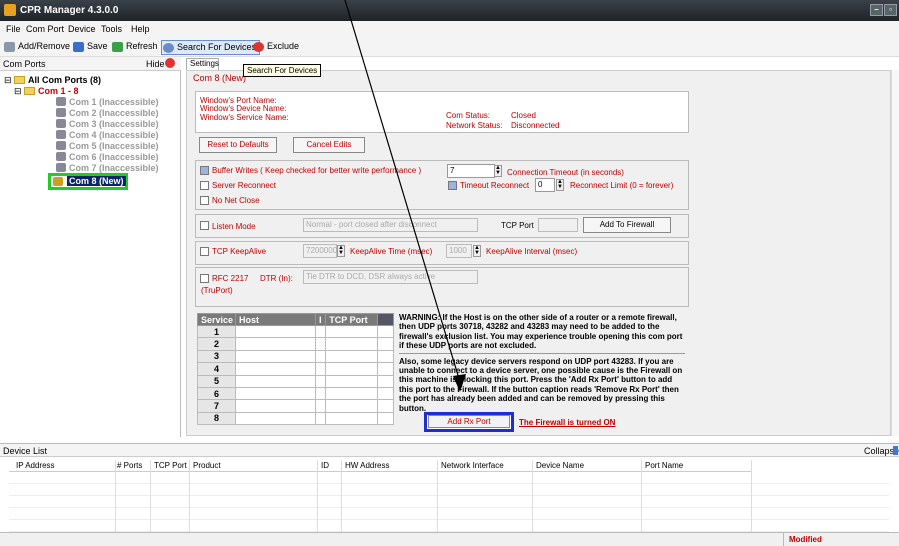 The width and height of the screenshot is (899, 546). What do you see at coordinates (282, 70) in the screenshot?
I see `tooltip: Search For Devices` at bounding box center [282, 70].